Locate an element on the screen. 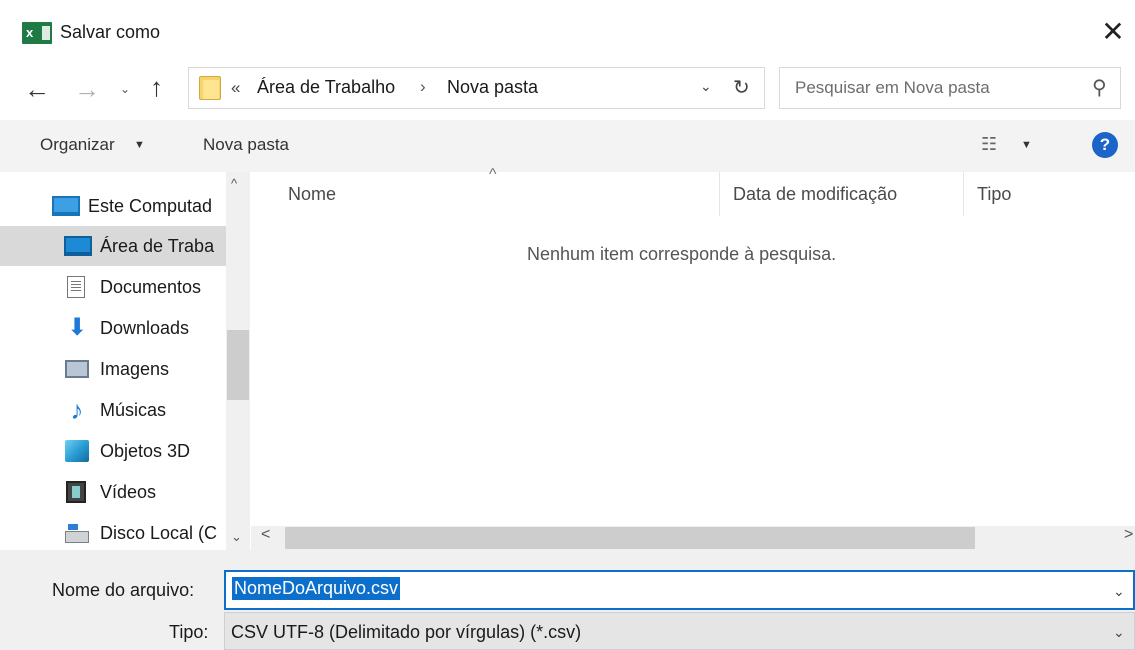 Image resolution: width=1135 pixels, height=650 pixels. breadcrumb-overflow-icon: « is located at coordinates (235, 88).